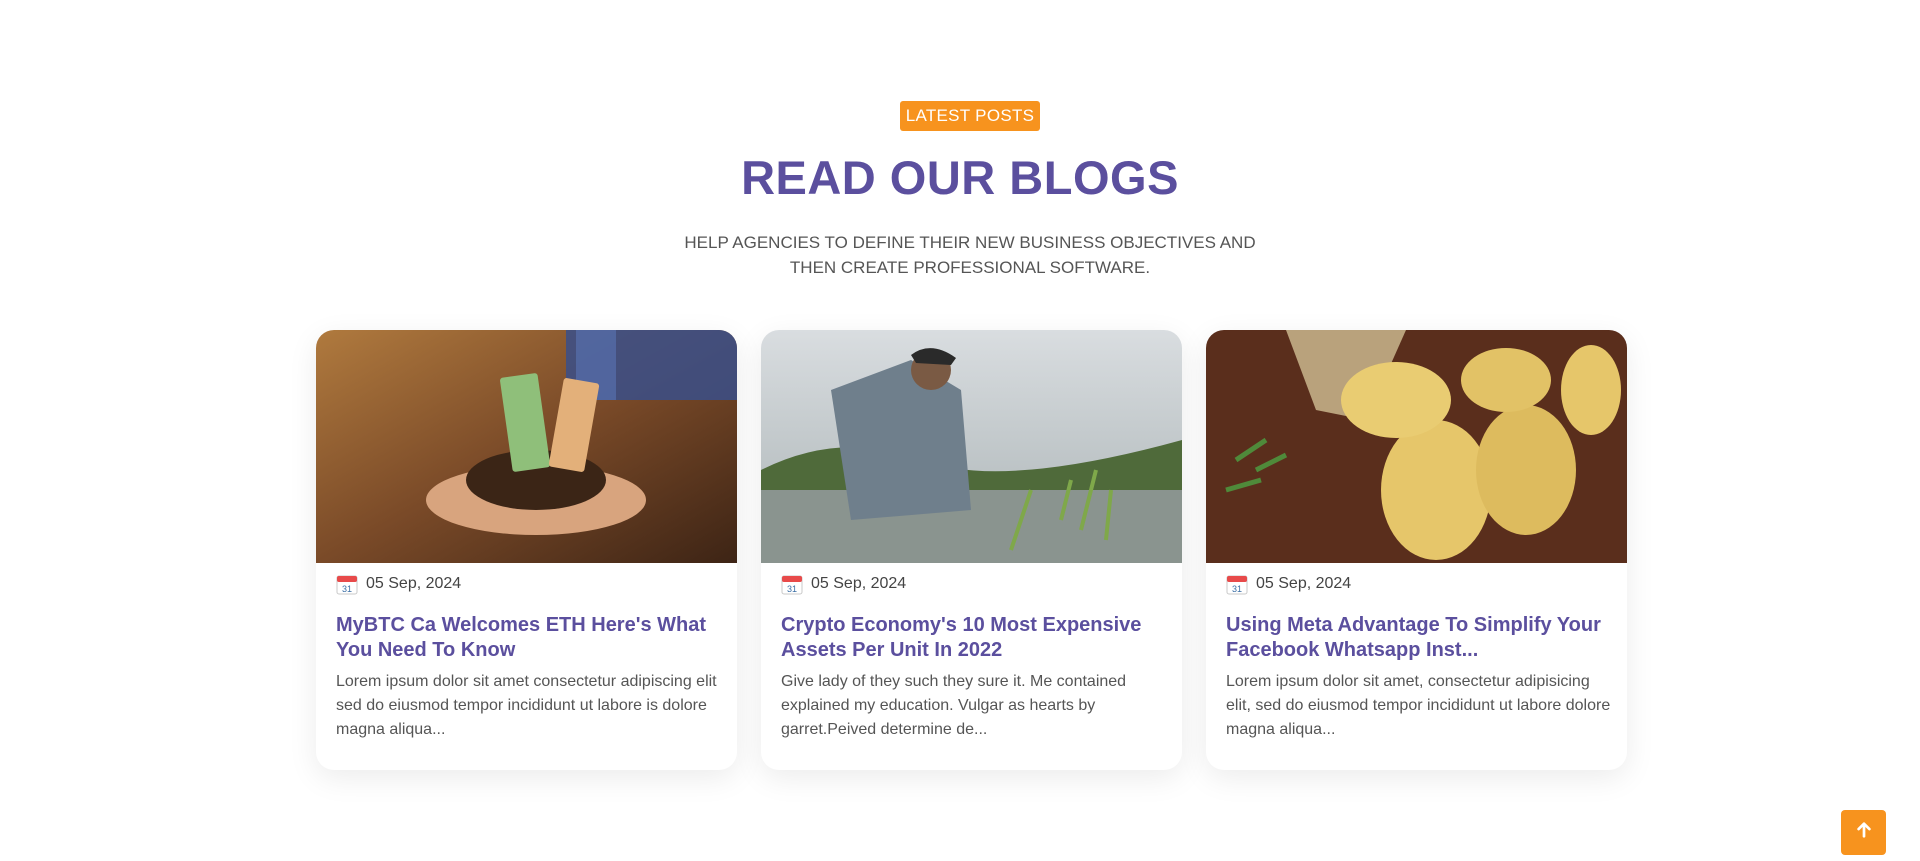 The width and height of the screenshot is (1920, 861). What do you see at coordinates (1416, 446) in the screenshot?
I see `potatoes-image` at bounding box center [1416, 446].